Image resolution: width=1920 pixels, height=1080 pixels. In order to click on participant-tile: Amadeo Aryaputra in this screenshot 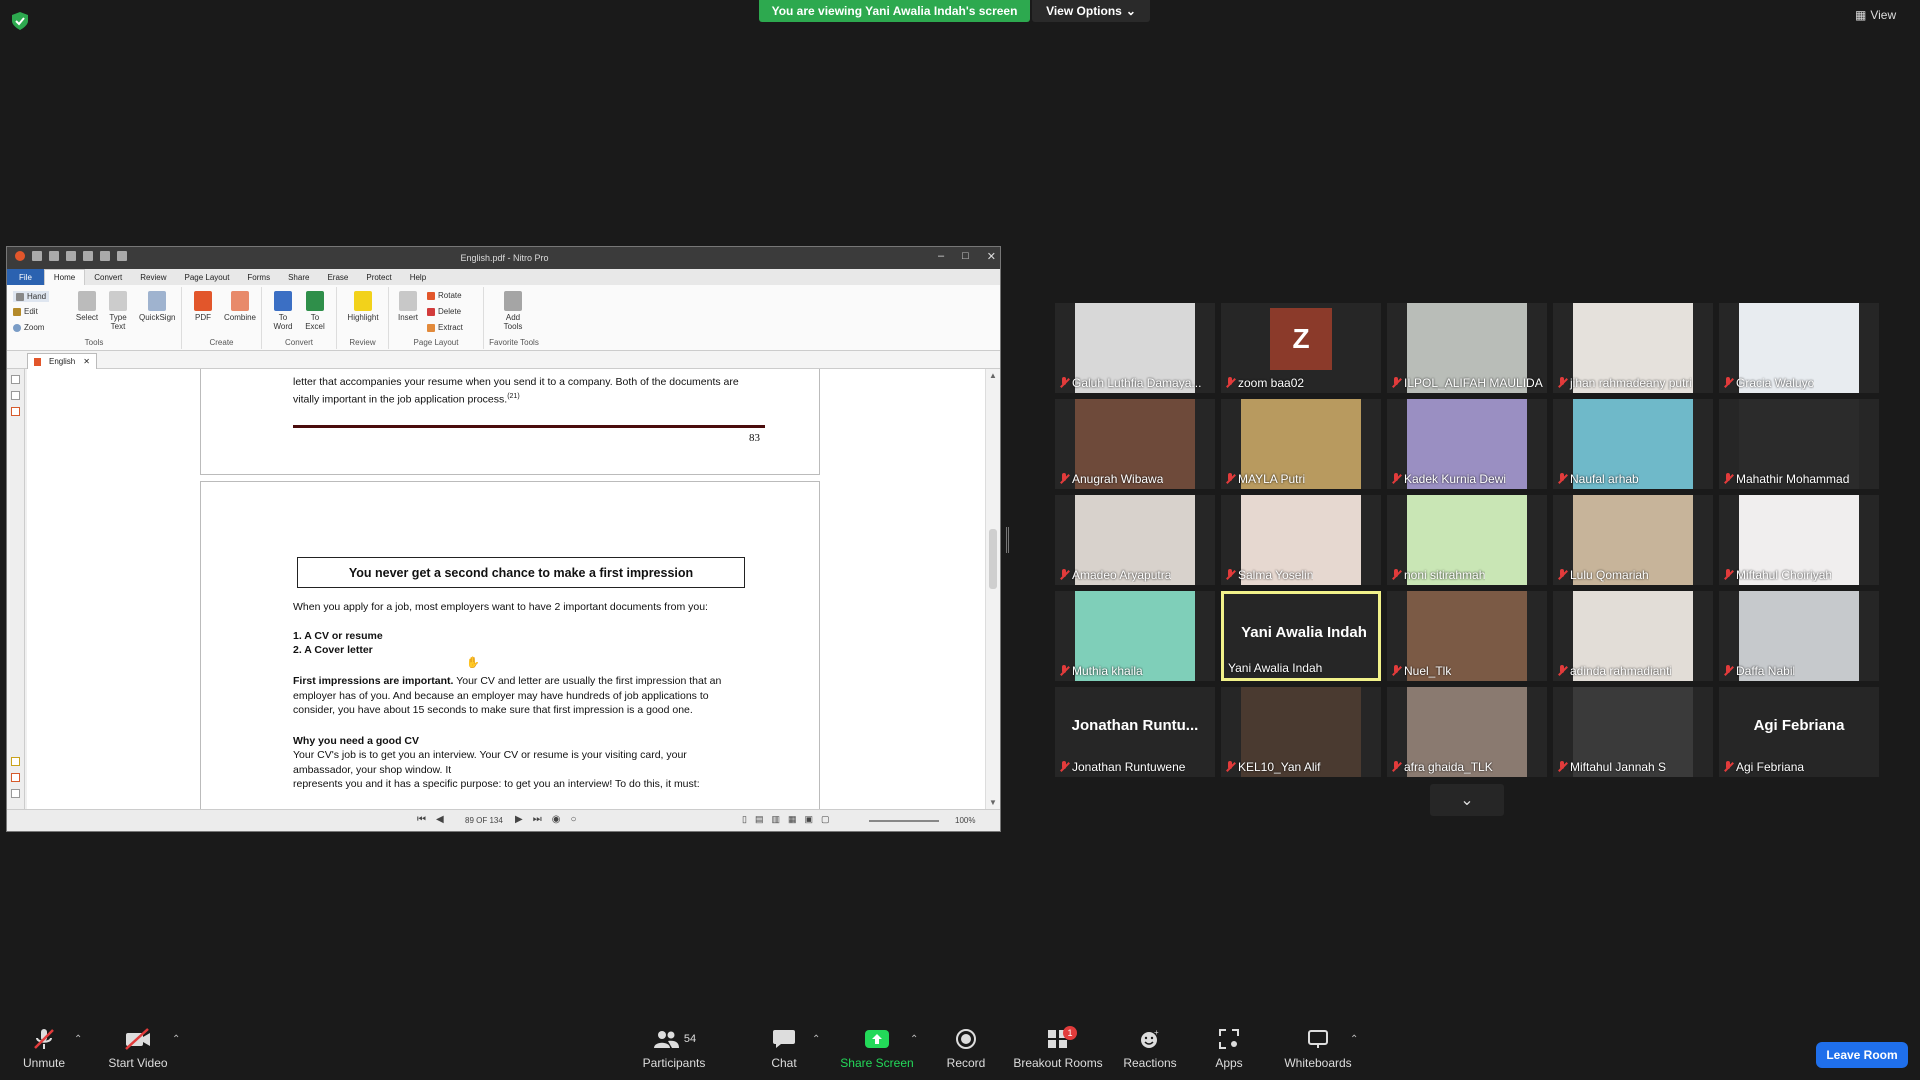, I will do `click(1135, 540)`.